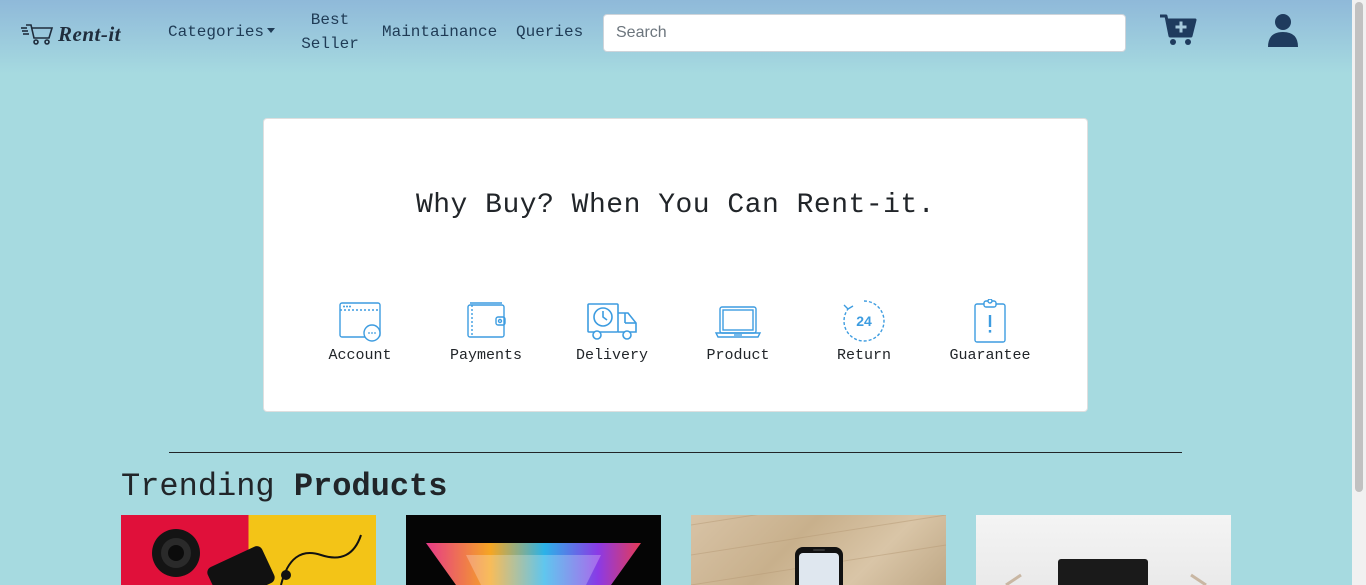  I want to click on tablet-on-desk-image, so click(1106, 572).